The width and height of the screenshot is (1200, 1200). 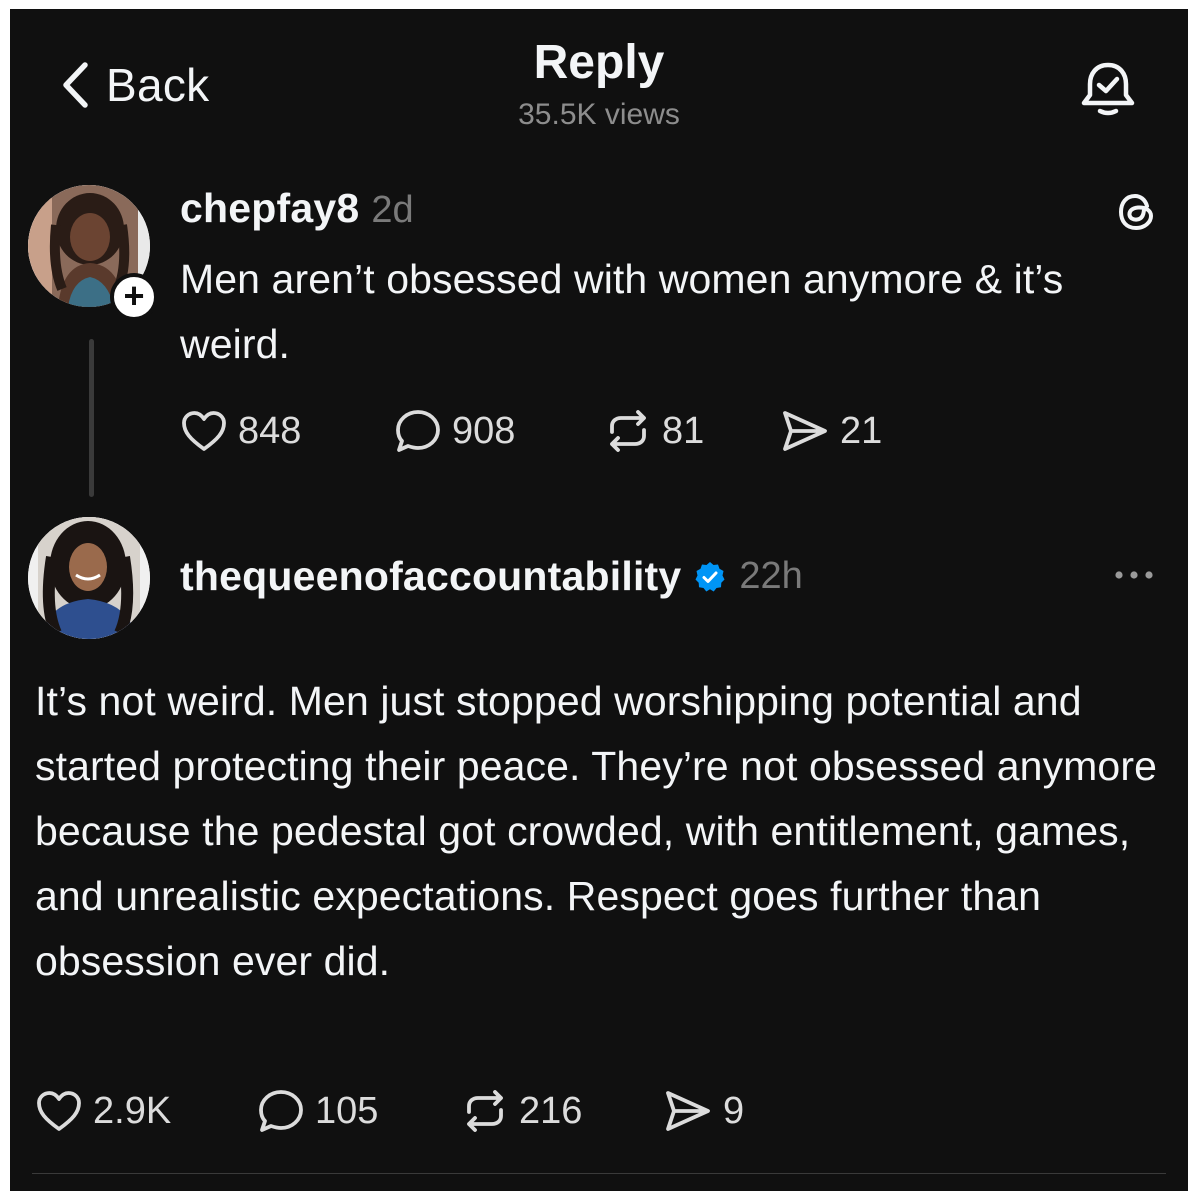 I want to click on repost-button: 216, so click(x=562, y=1111).